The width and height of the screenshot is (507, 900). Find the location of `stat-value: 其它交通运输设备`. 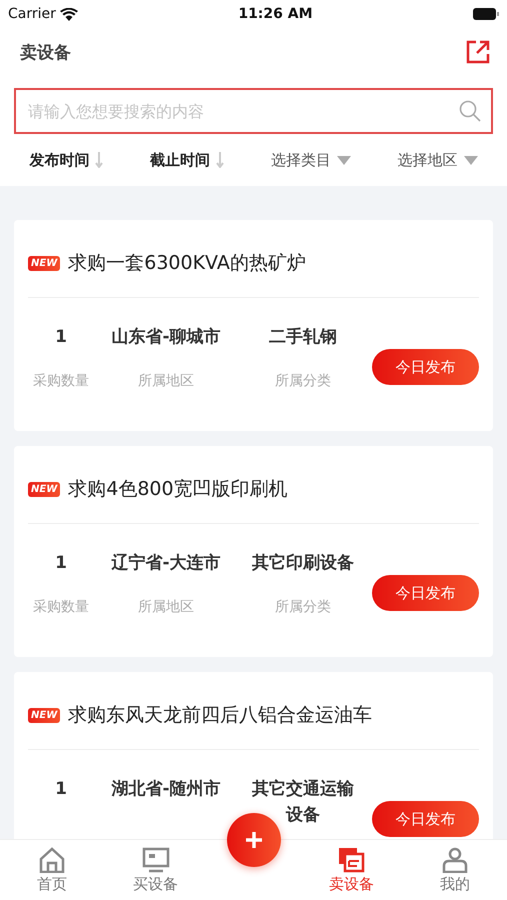

stat-value: 其它交通运输设备 is located at coordinates (303, 802).